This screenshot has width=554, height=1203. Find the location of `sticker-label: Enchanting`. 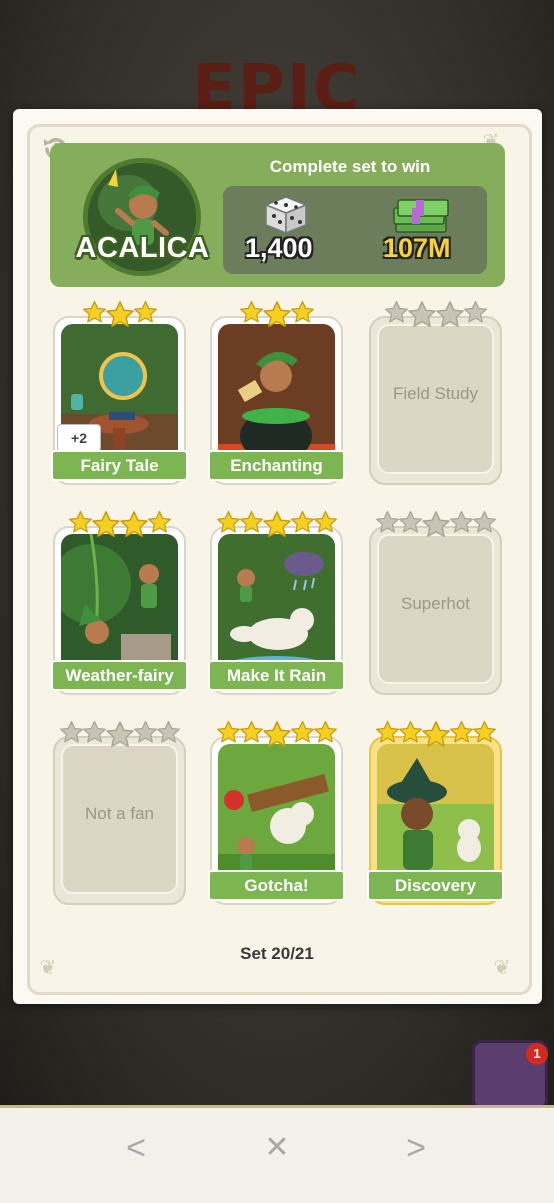

sticker-label: Enchanting is located at coordinates (276, 465).